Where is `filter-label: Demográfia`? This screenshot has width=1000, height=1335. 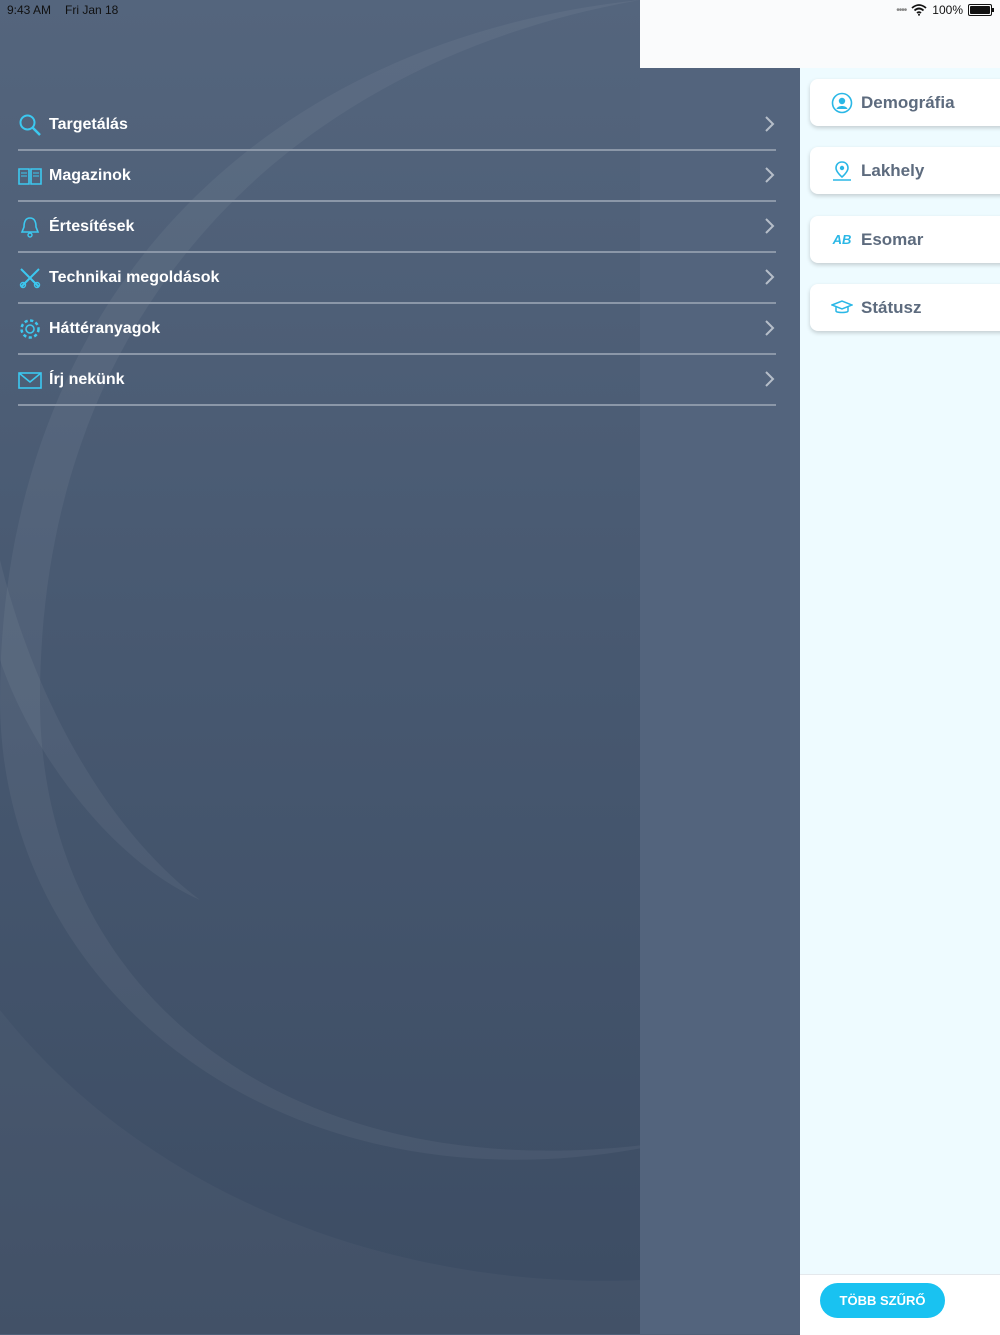 filter-label: Demográfia is located at coordinates (908, 102).